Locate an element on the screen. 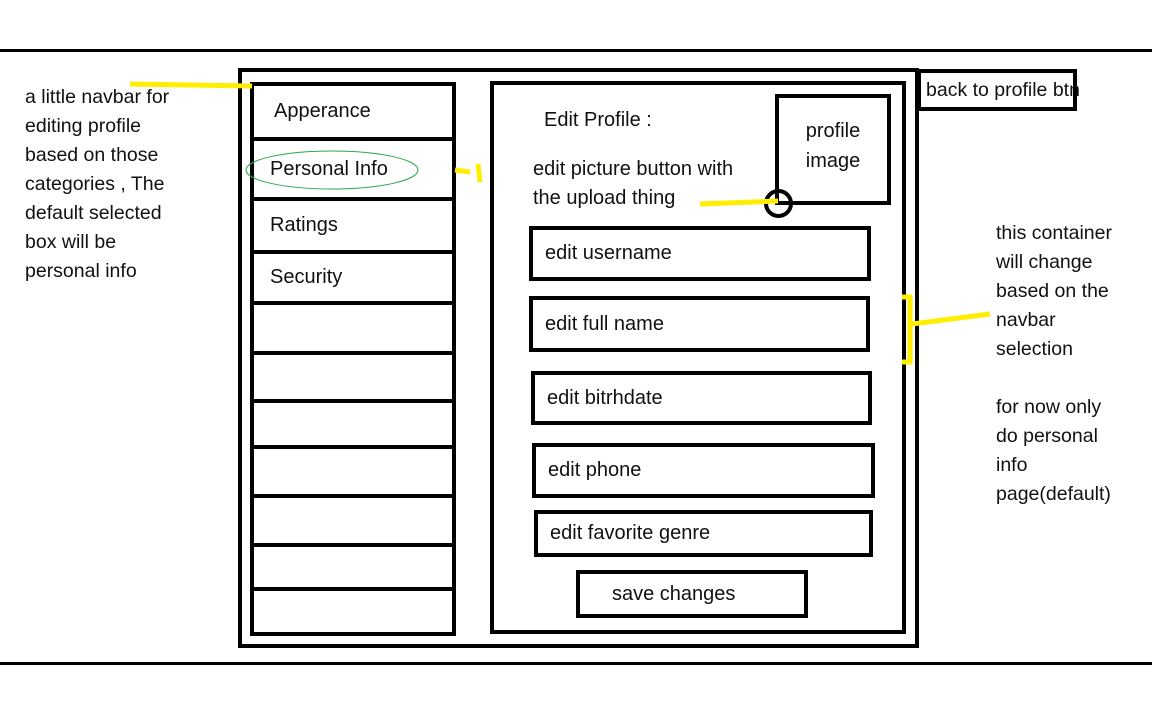  nav-item-label: Security is located at coordinates (306, 277).